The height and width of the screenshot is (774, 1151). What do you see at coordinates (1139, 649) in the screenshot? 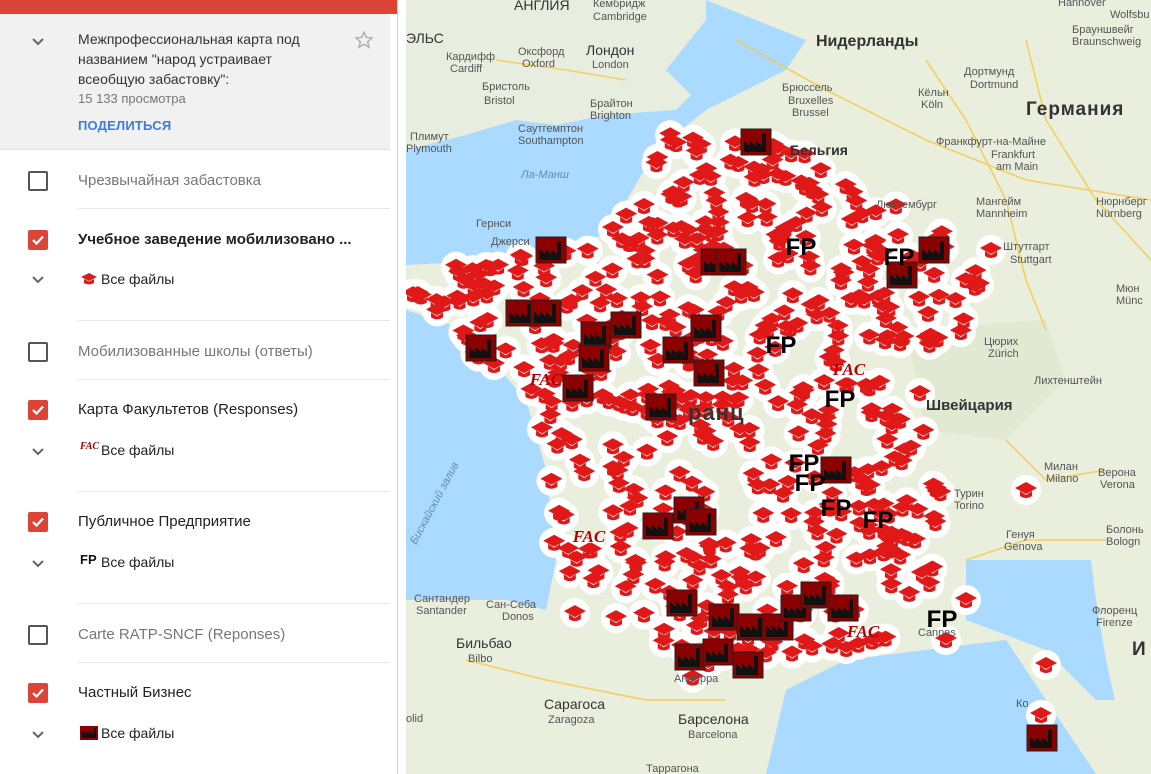
I see `map-label: И` at bounding box center [1139, 649].